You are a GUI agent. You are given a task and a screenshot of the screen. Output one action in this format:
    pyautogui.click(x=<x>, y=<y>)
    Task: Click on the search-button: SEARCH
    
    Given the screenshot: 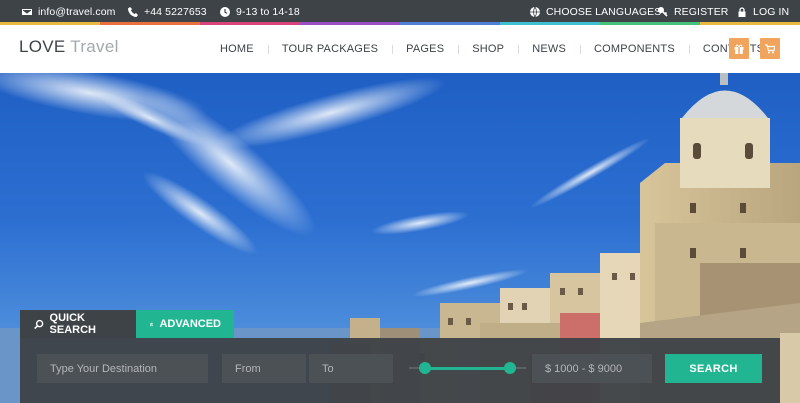 What is the action you would take?
    pyautogui.click(x=713, y=368)
    